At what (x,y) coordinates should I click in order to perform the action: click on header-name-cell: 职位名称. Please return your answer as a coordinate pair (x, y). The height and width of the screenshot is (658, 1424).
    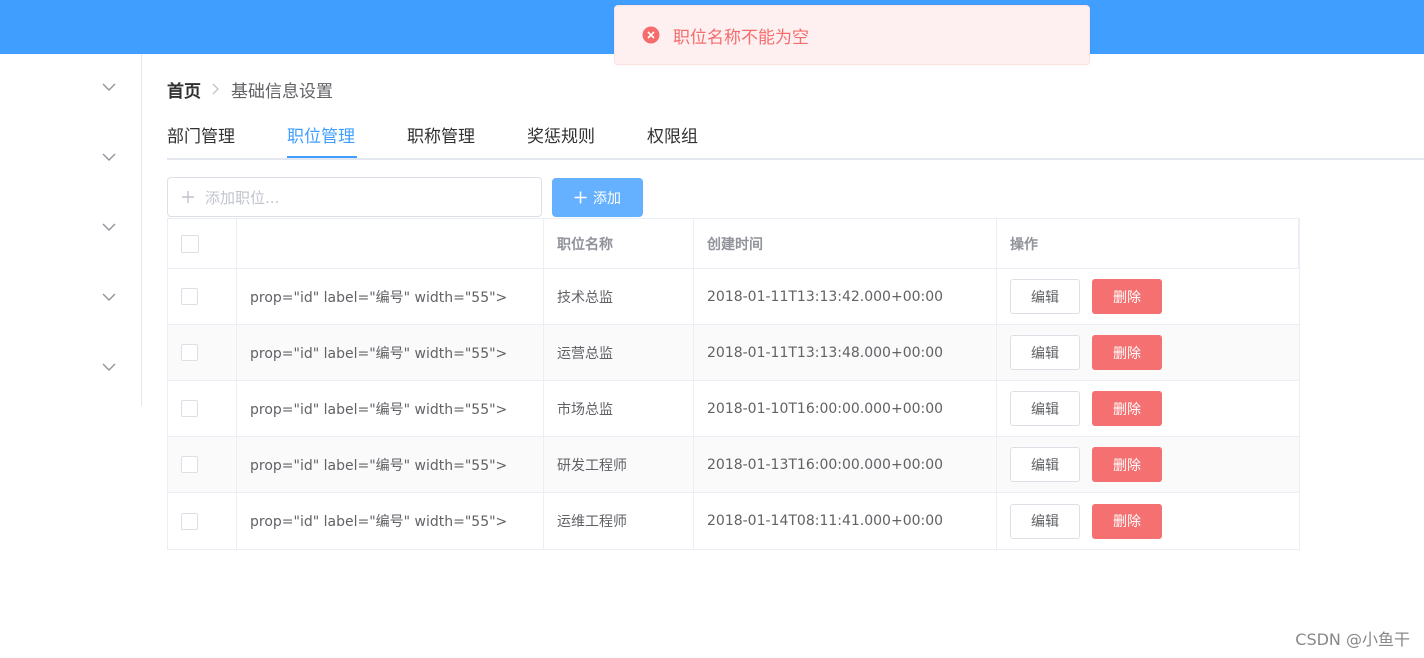
    Looking at the image, I should click on (619, 243).